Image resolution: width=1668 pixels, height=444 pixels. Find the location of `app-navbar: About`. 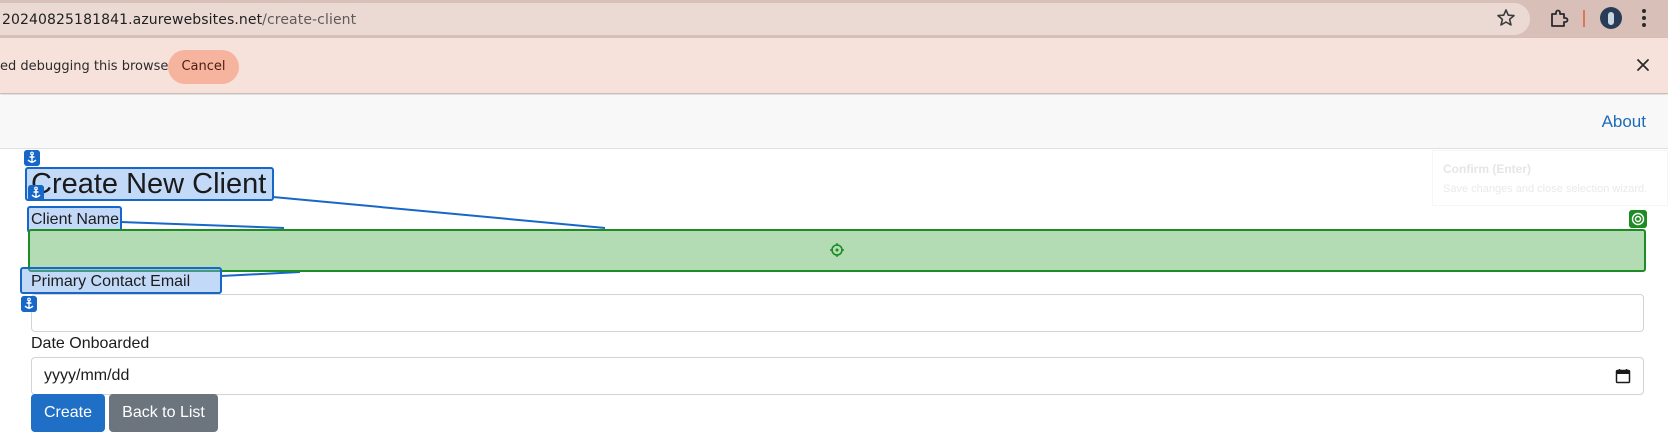

app-navbar: About is located at coordinates (834, 122).